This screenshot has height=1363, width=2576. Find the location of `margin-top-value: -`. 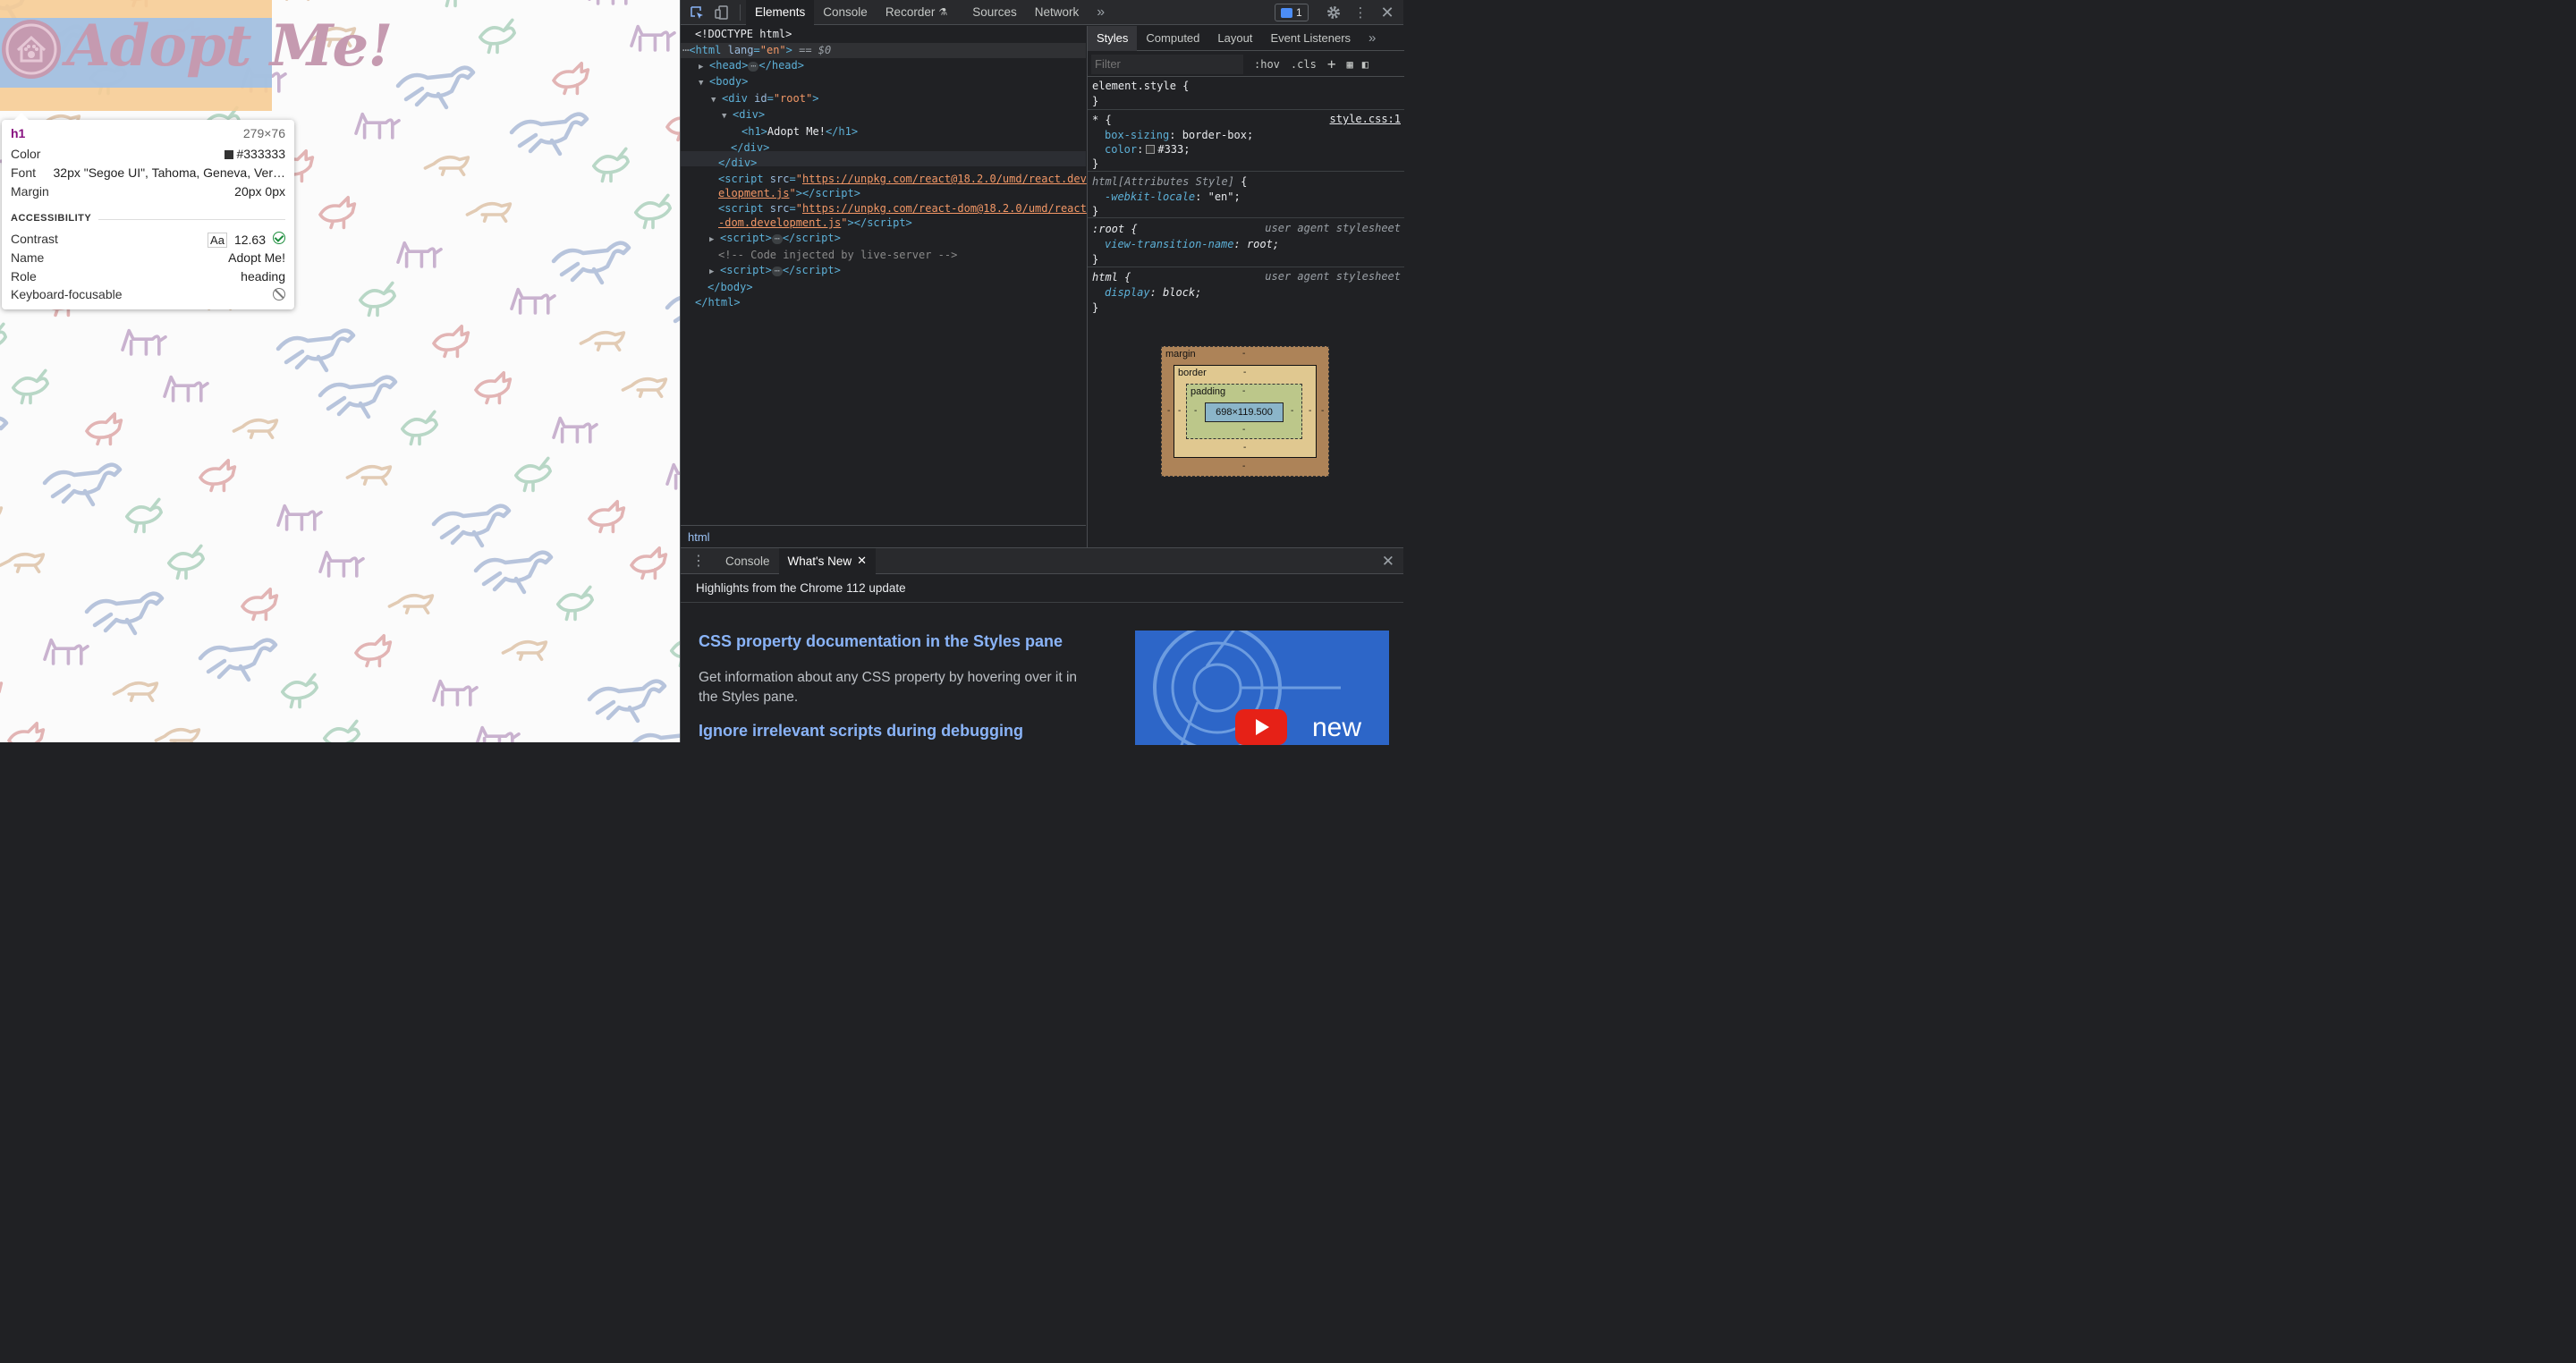

margin-top-value: - is located at coordinates (1243, 354).